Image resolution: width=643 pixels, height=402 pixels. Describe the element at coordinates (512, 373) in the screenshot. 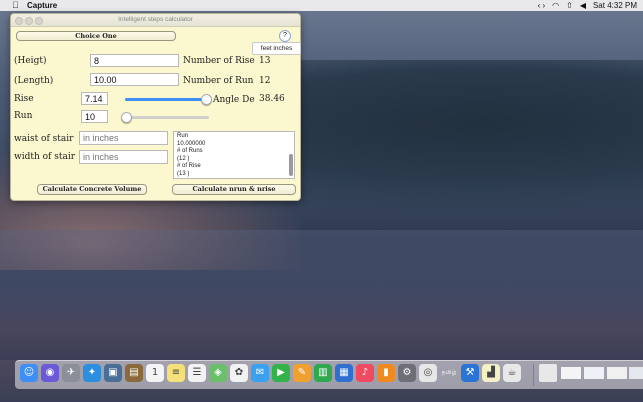

I see `java-icon: ☕` at that location.